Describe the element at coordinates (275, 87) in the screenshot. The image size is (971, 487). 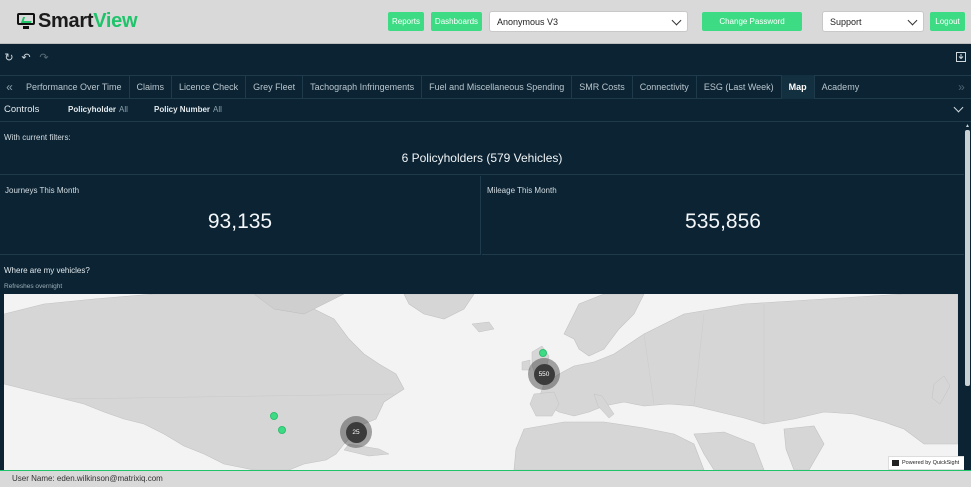
I see `tab-grey-fleet: Grey Fleet` at that location.